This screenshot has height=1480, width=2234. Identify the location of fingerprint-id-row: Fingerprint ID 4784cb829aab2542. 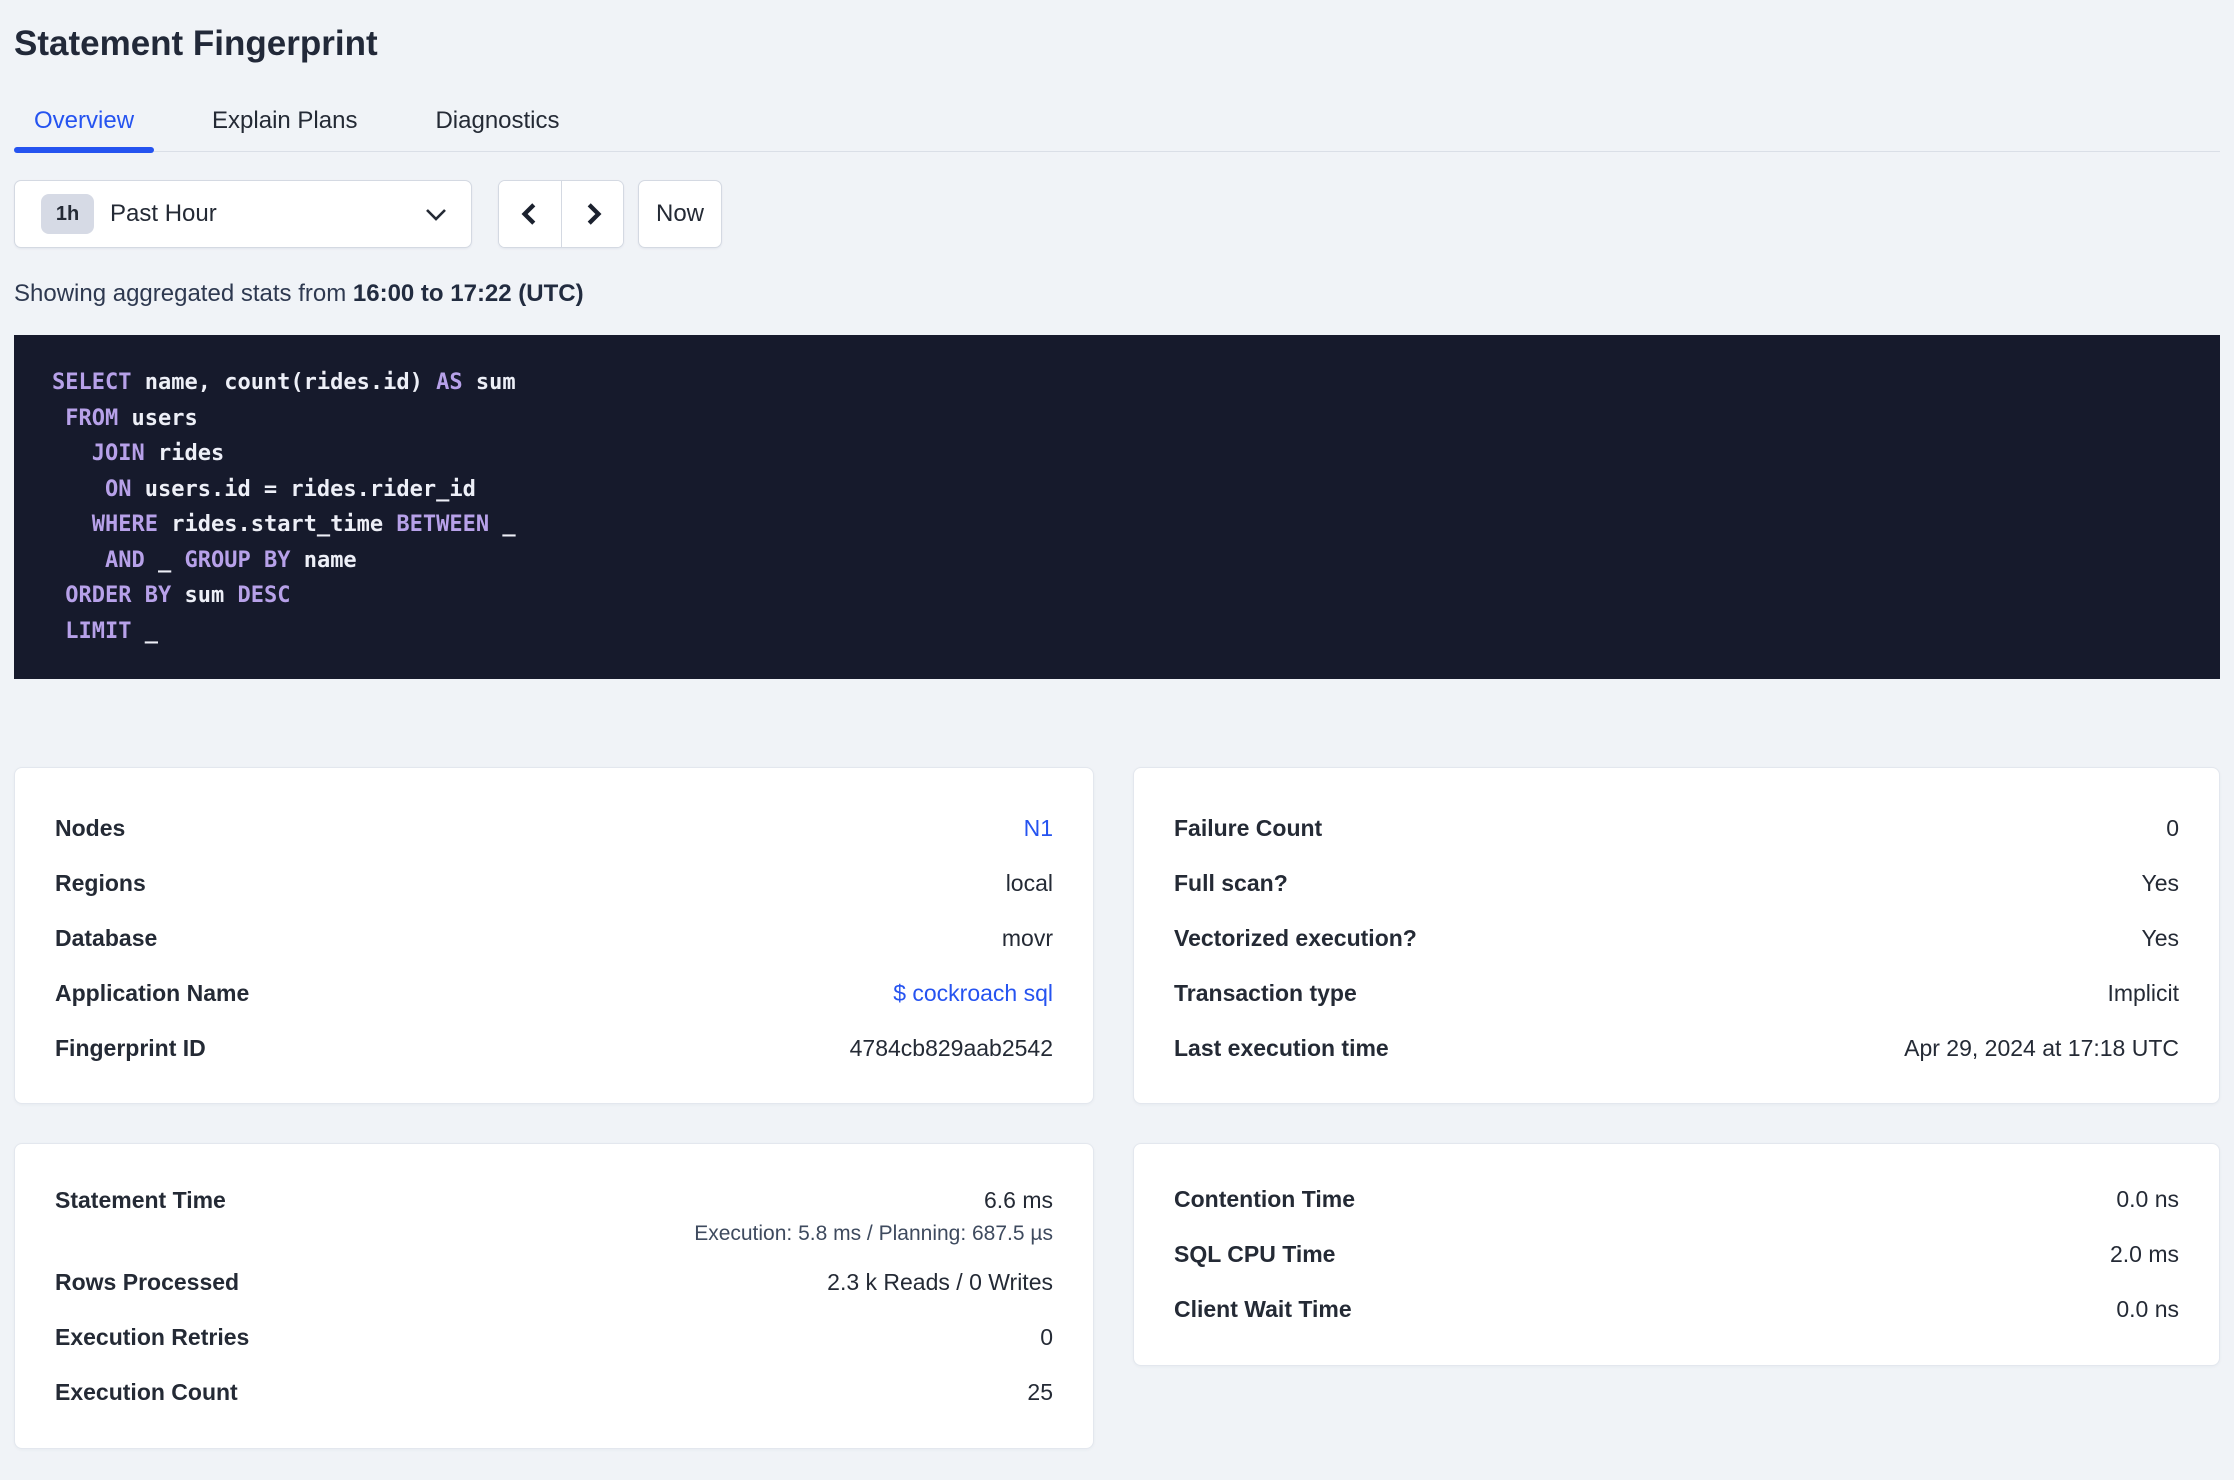
(554, 1048).